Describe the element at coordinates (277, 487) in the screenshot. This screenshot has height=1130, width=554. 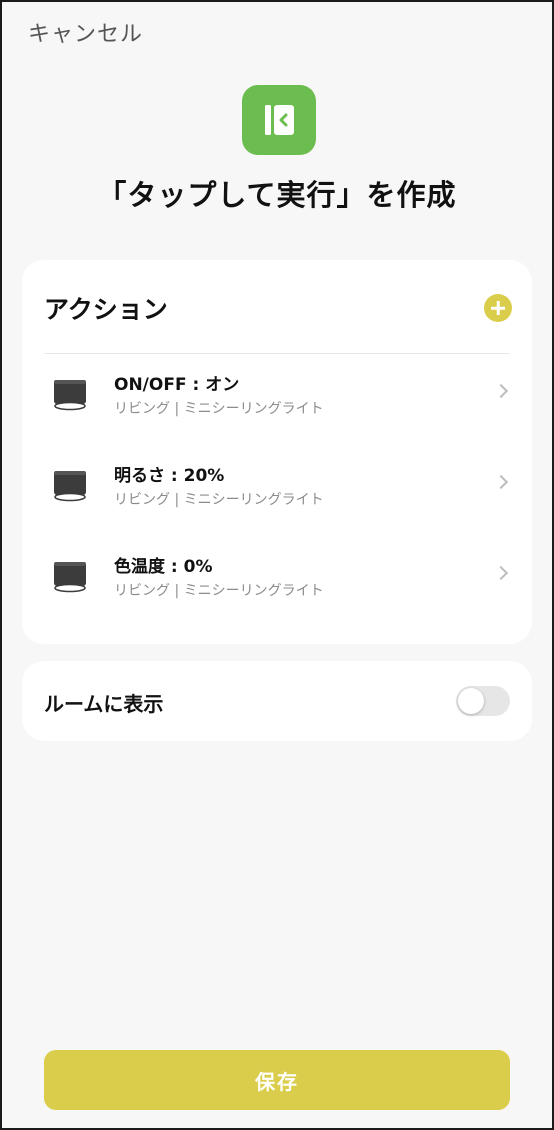
I see `action-item-brightness: 明るさ : 20% リビング | ミニシーリングライト` at that location.